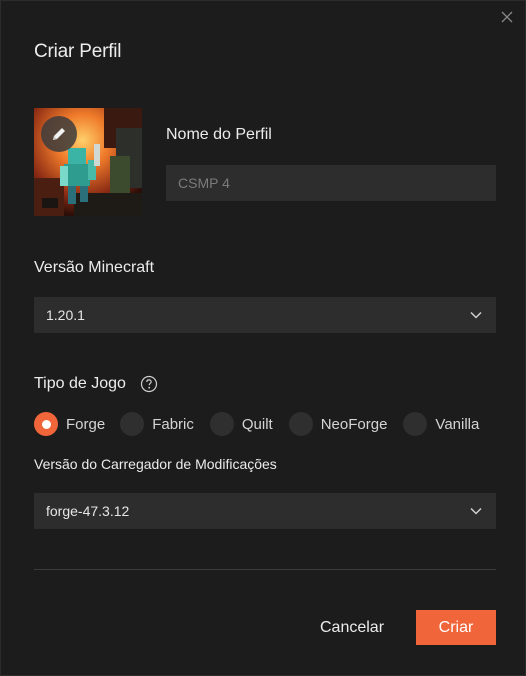 The width and height of the screenshot is (526, 676). Describe the element at coordinates (173, 424) in the screenshot. I see `radio-label: Fabric` at that location.